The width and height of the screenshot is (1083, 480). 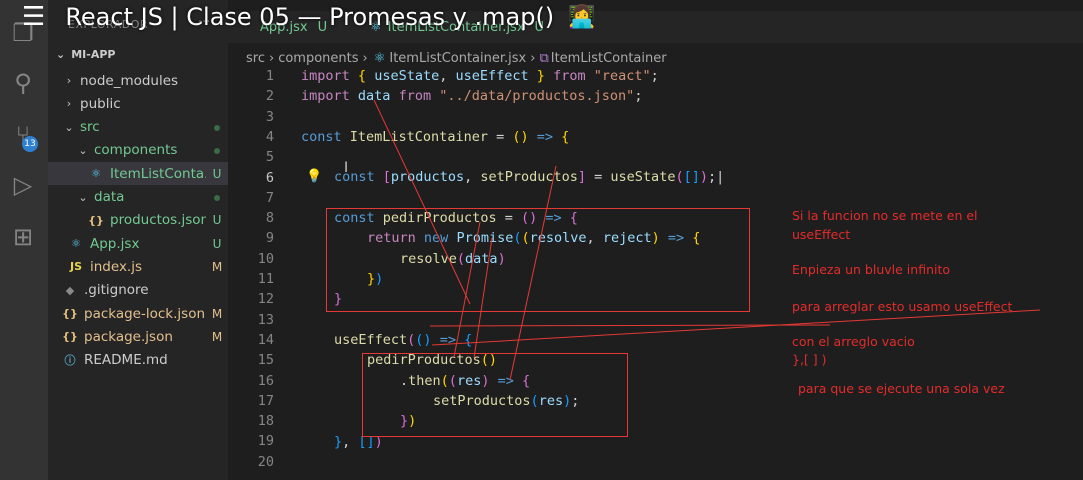 What do you see at coordinates (853, 341) in the screenshot?
I see `annotation-text: con el arreglo vacio` at bounding box center [853, 341].